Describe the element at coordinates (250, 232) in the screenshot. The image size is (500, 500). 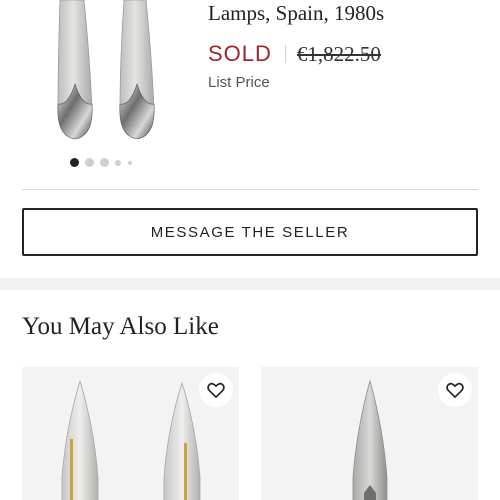
I see `message-seller-button: MESSAGE THE SELLER` at that location.